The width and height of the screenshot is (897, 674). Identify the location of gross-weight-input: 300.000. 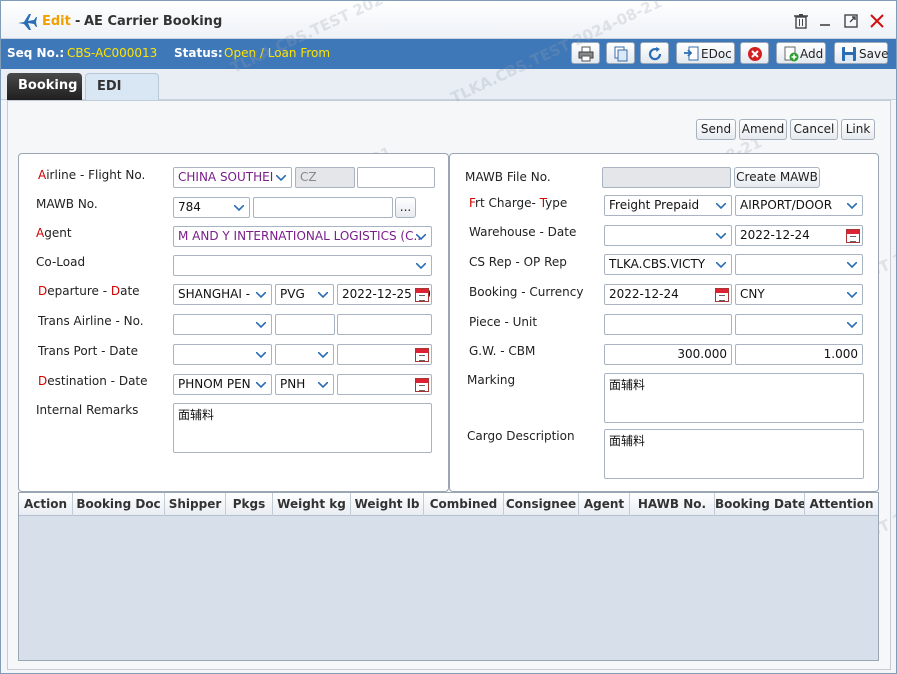
(668, 354).